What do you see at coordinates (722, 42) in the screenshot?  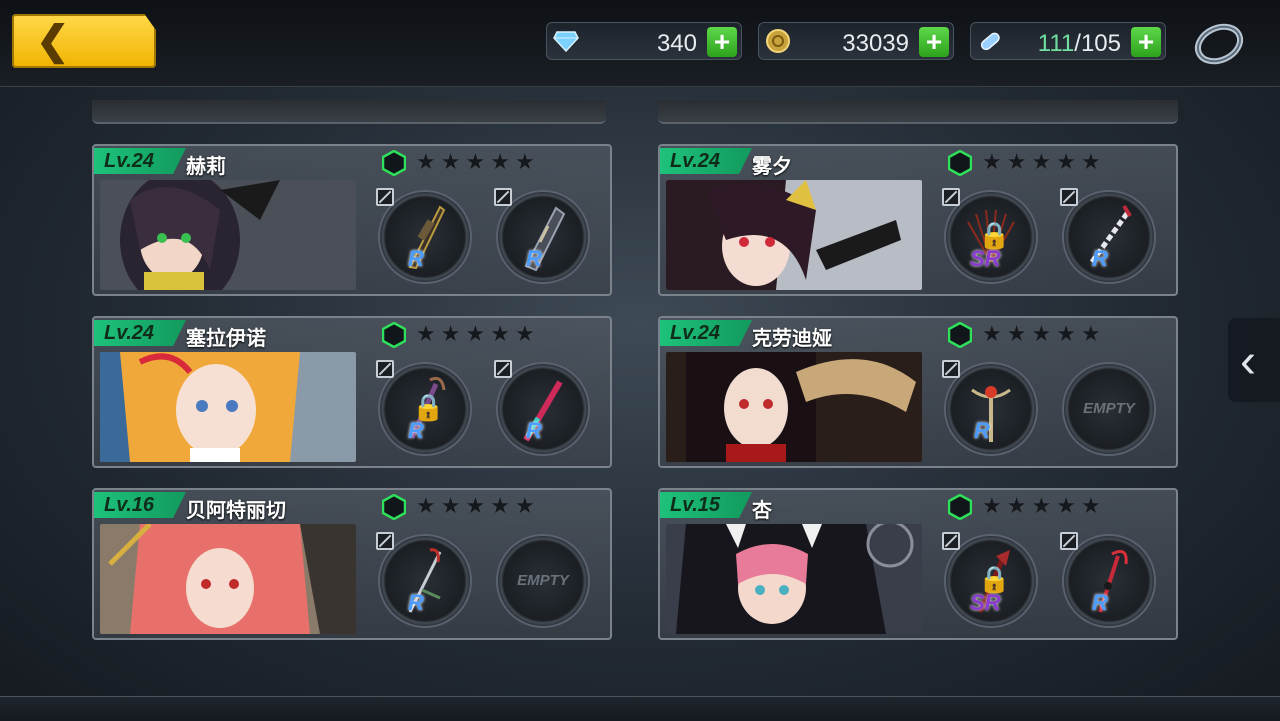 I see `add-gems-button: +` at bounding box center [722, 42].